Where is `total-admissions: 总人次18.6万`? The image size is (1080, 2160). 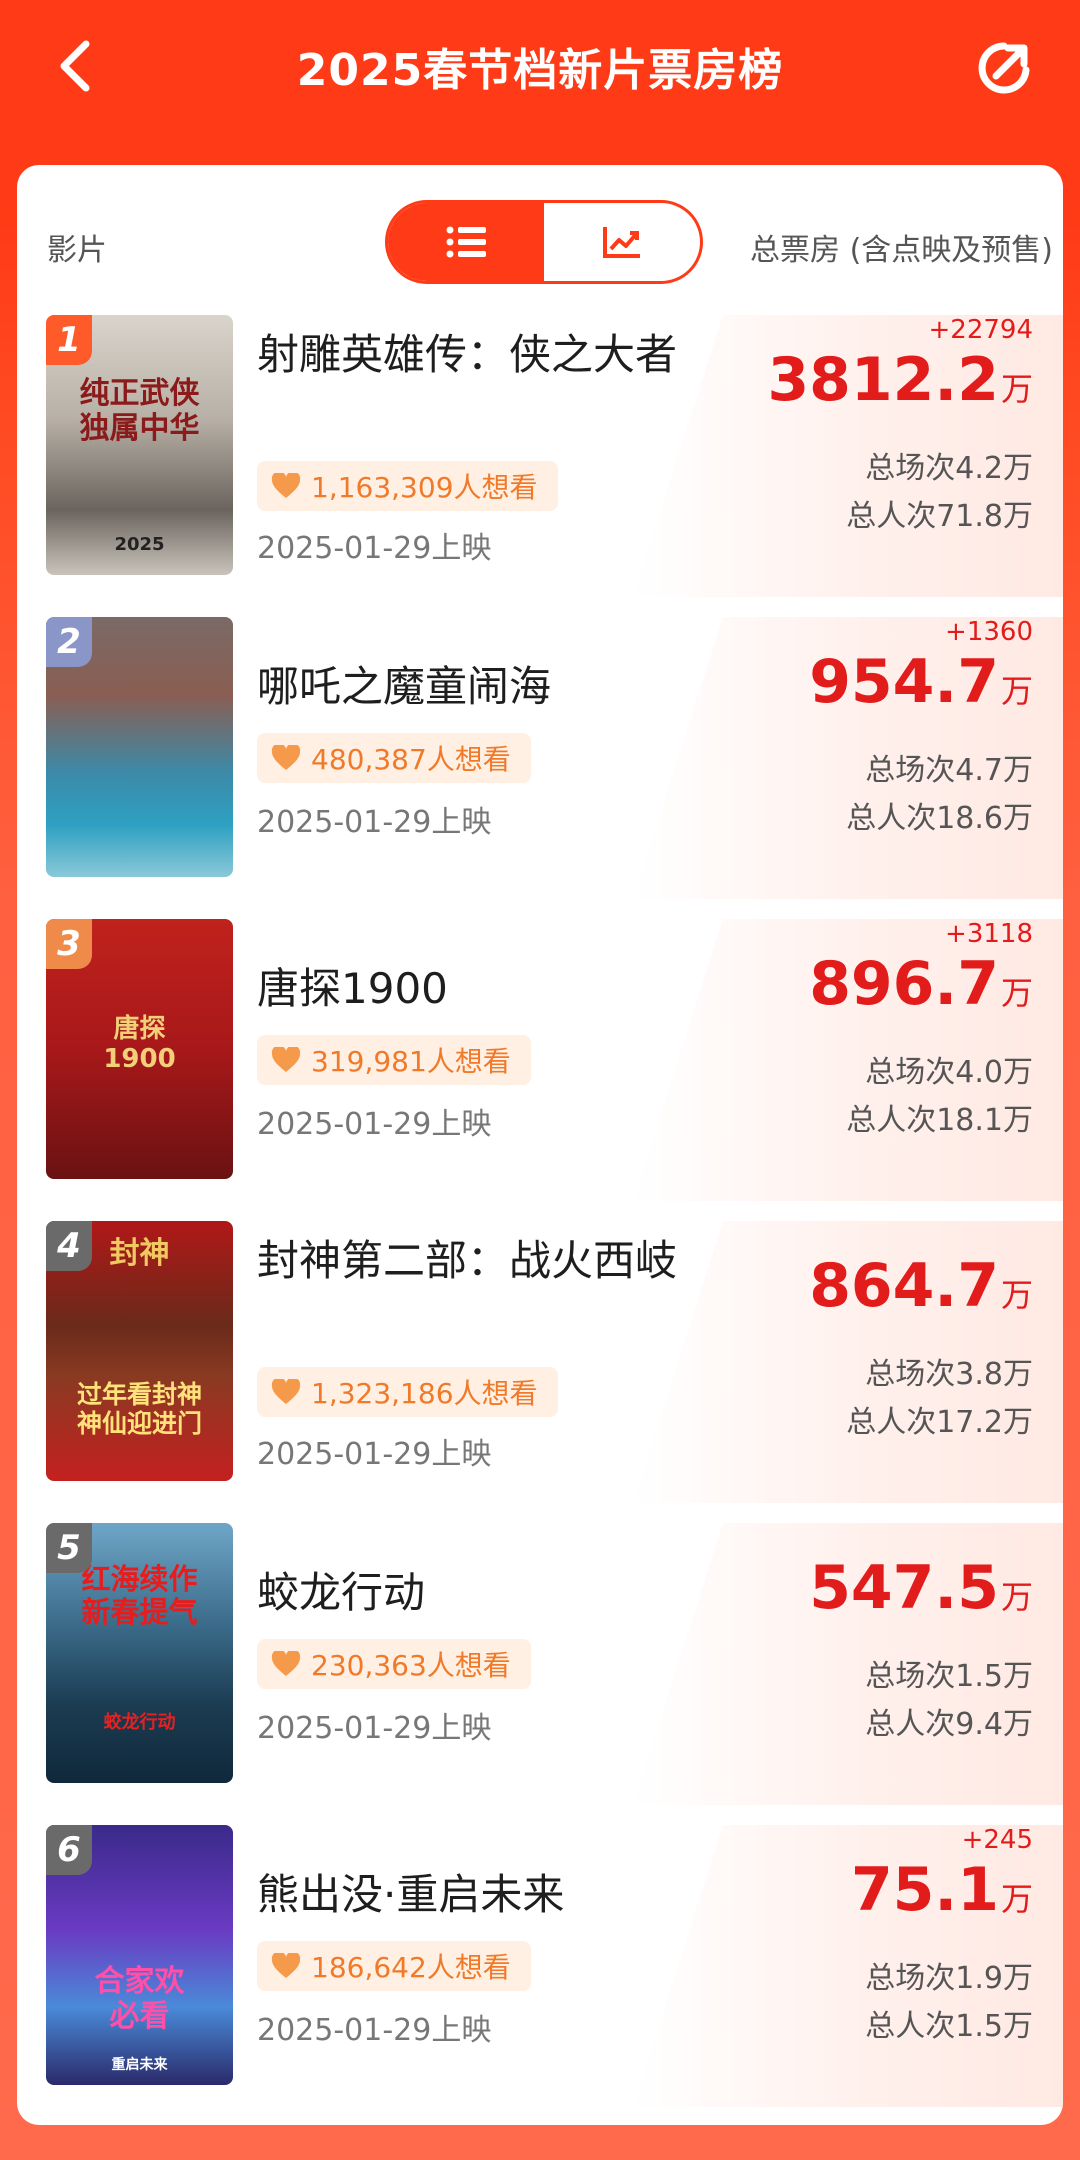
total-admissions: 总人次18.6万 is located at coordinates (939, 818).